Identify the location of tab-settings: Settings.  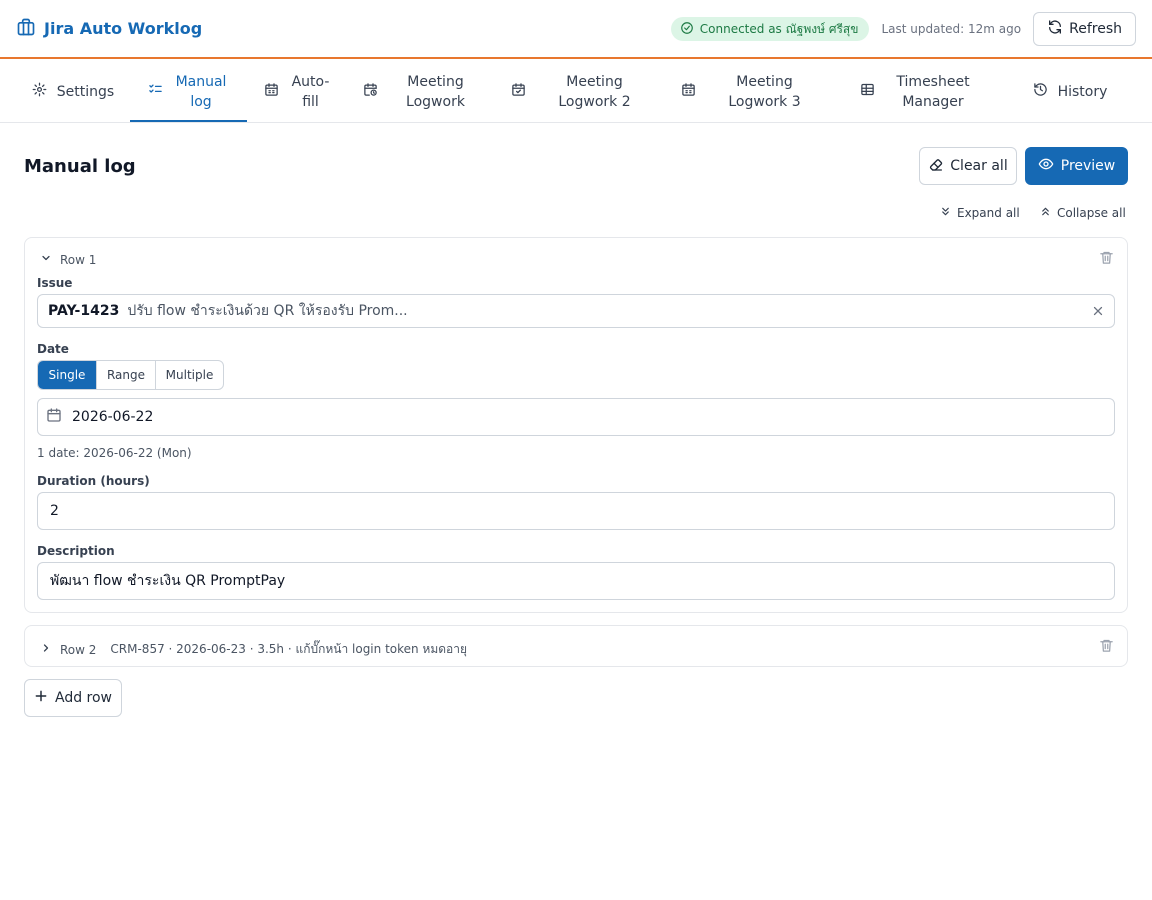
(73, 91).